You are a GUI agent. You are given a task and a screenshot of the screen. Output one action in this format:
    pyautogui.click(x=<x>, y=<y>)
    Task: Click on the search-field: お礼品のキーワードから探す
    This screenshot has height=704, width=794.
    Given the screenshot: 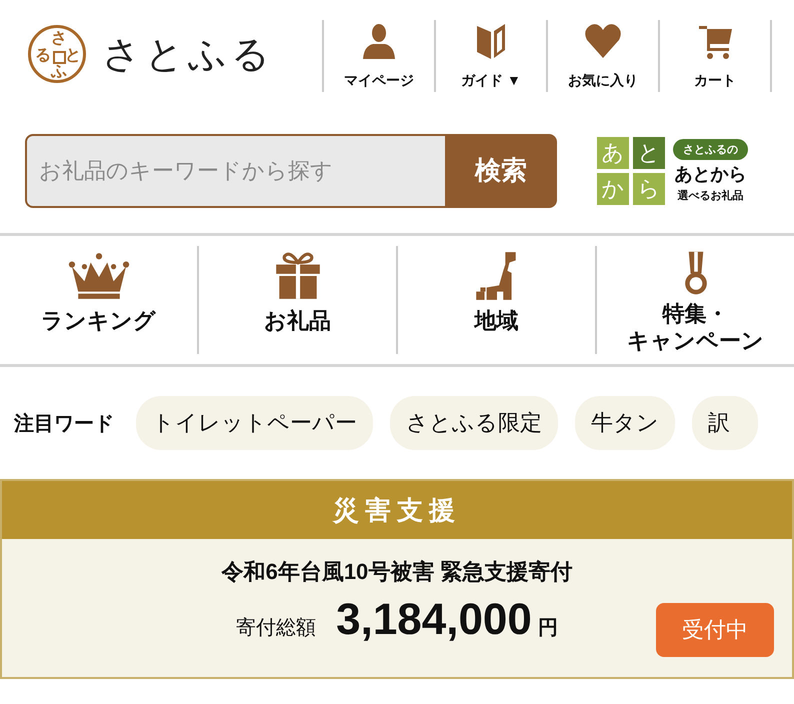 What is the action you would take?
    pyautogui.click(x=235, y=171)
    